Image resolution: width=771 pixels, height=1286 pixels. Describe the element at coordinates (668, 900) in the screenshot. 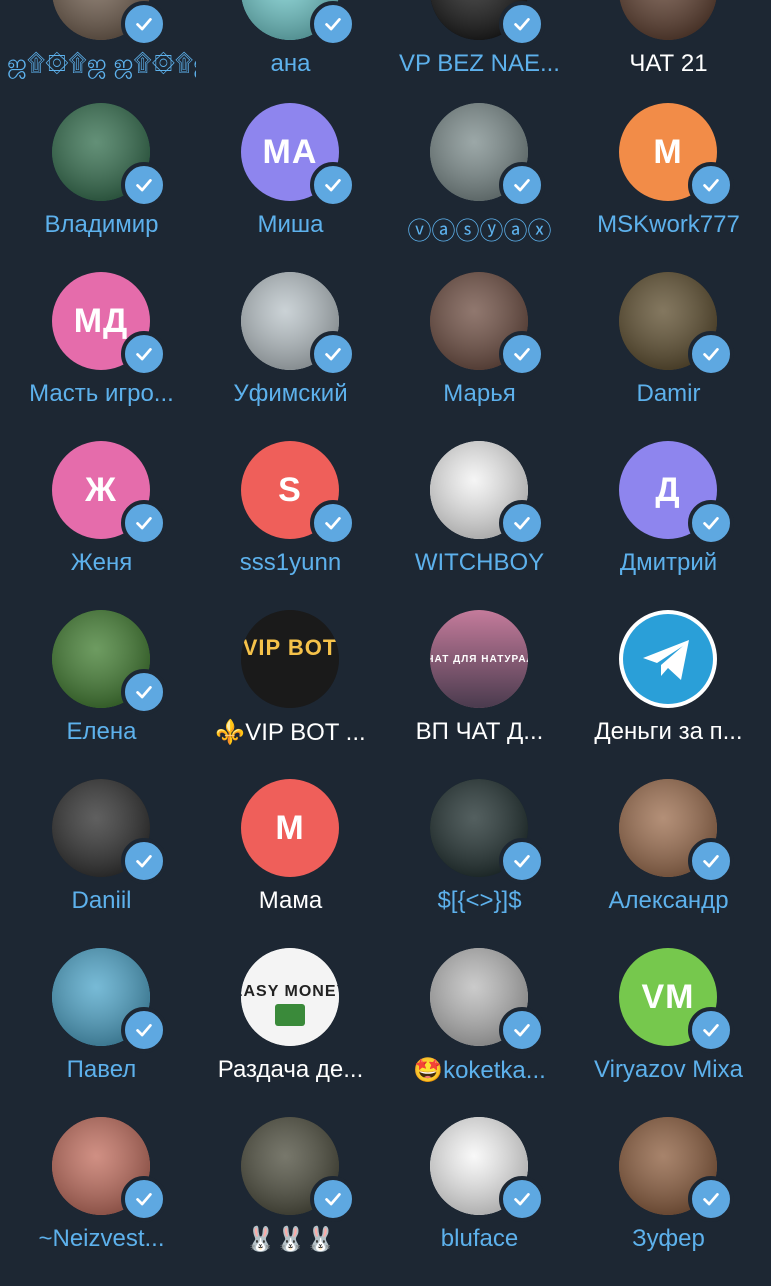

I see `contact-name: Александр` at that location.